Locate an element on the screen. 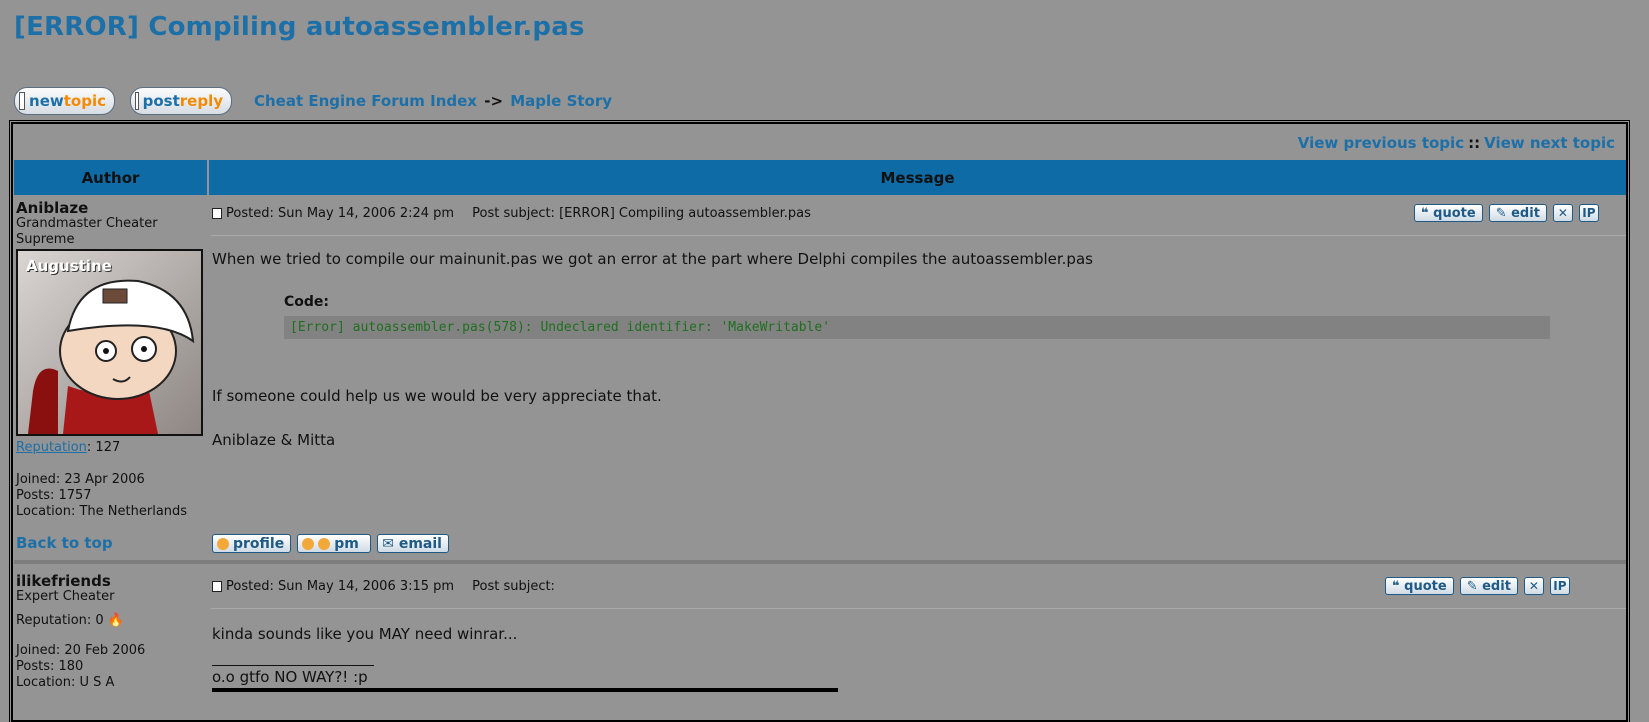 The width and height of the screenshot is (1649, 722). breadcrumb-maple-story: Maple Story is located at coordinates (561, 101).